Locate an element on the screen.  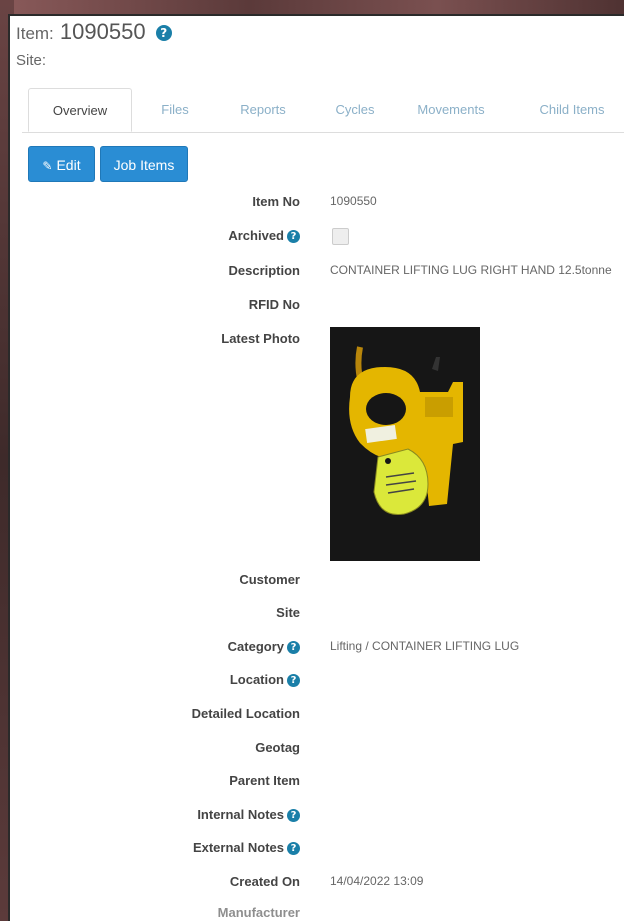
lifting-lug-photo is located at coordinates (405, 444).